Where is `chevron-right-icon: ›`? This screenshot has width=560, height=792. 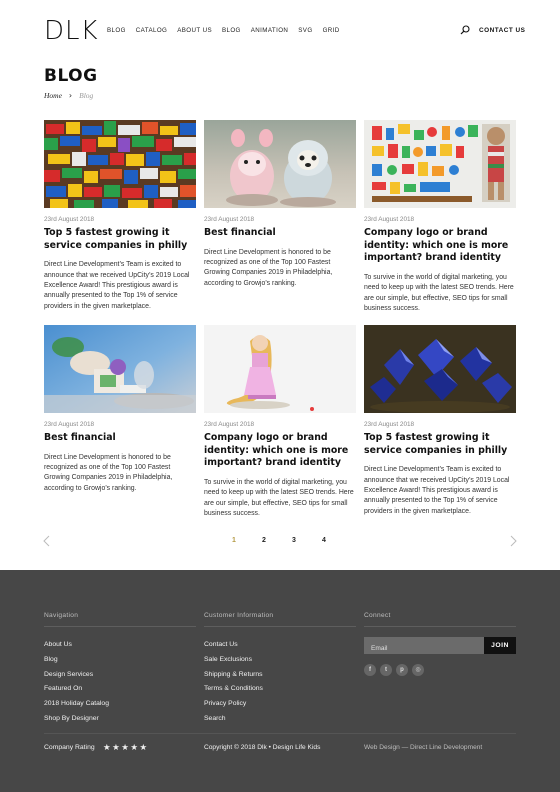
chevron-right-icon: › is located at coordinates (70, 95).